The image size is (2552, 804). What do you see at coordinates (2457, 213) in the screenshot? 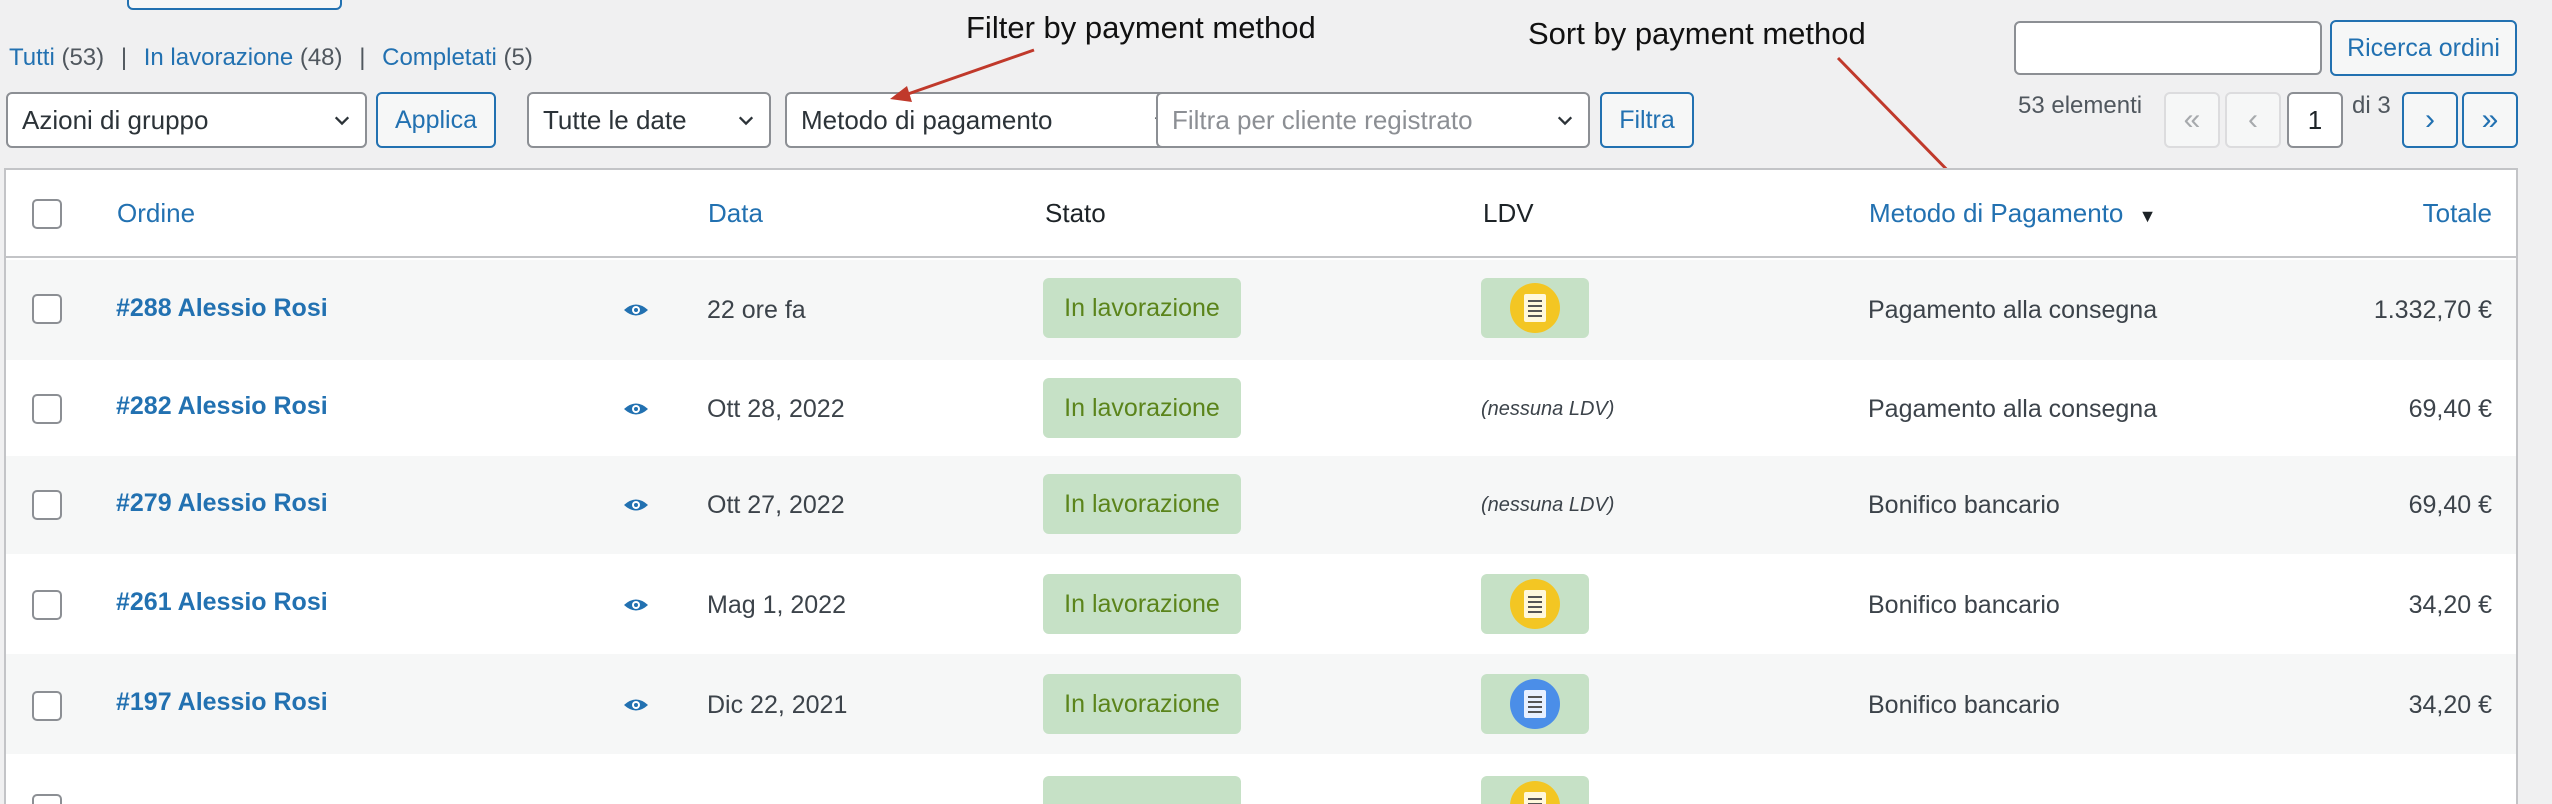
I see `column-total: Totale` at bounding box center [2457, 213].